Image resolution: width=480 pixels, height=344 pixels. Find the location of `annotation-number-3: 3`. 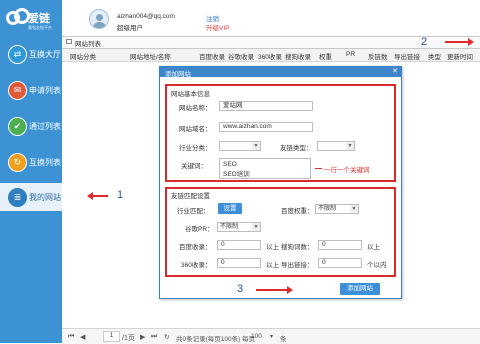

annotation-number-3: 3 is located at coordinates (240, 289).